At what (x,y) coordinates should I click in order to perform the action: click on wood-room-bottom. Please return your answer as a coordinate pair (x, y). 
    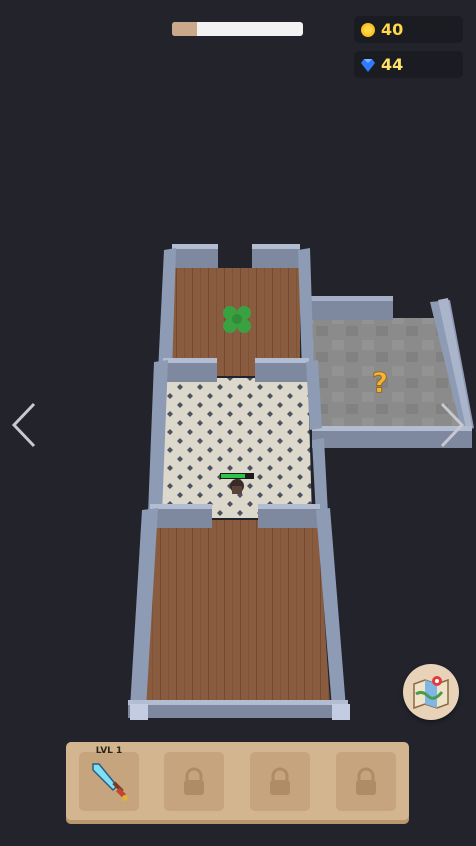
    Looking at the image, I should click on (239, 612).